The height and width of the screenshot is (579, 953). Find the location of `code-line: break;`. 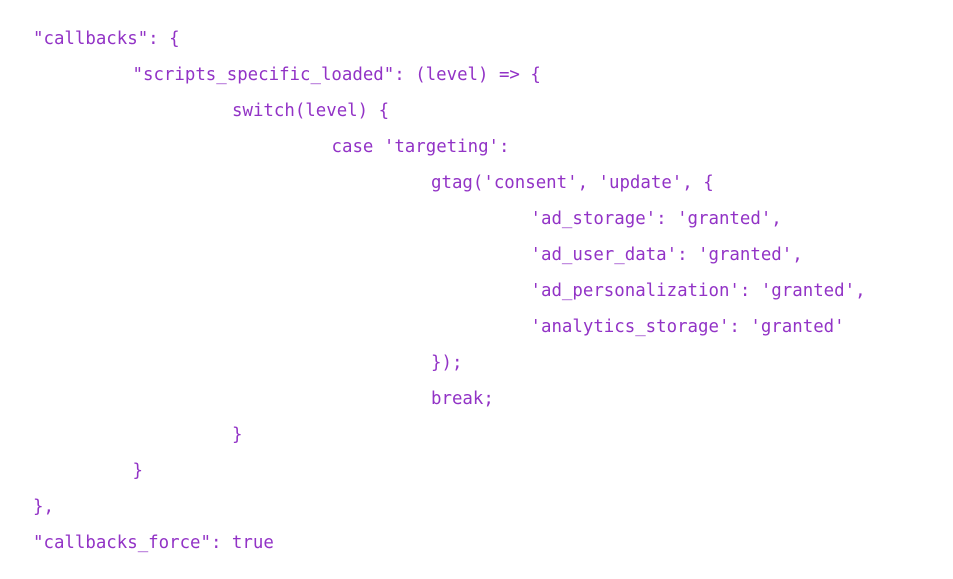

code-line: break; is located at coordinates (247, 399).